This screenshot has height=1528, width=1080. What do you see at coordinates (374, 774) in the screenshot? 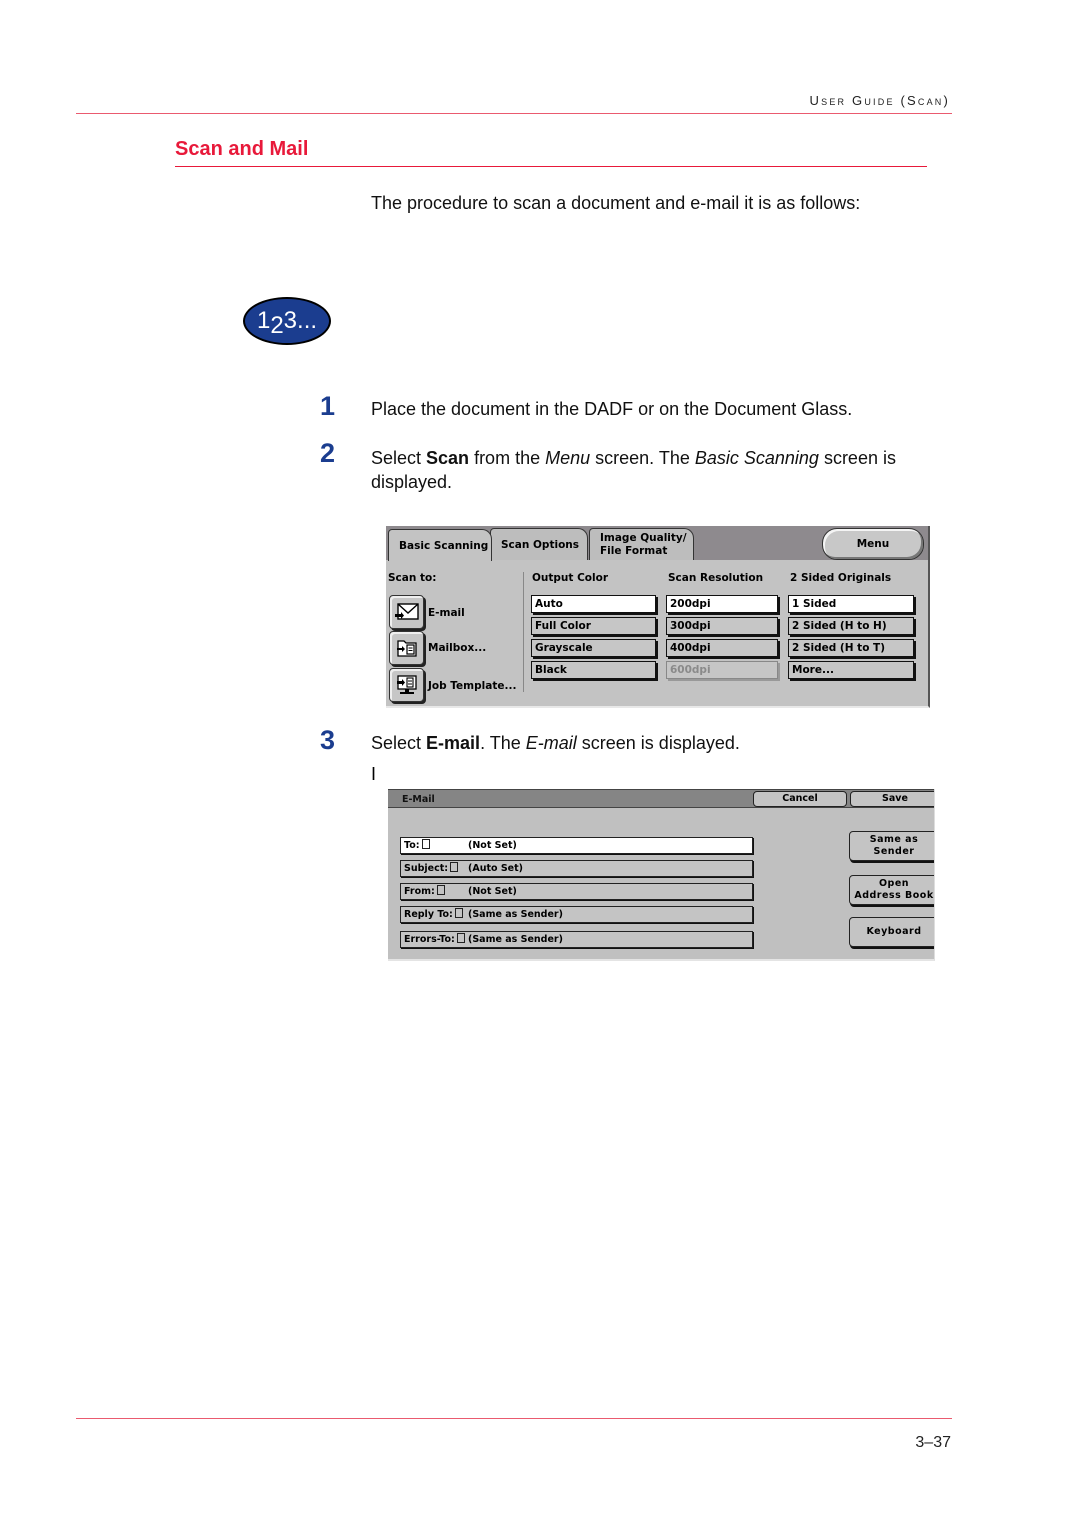
I see `stray-character: I` at bounding box center [374, 774].